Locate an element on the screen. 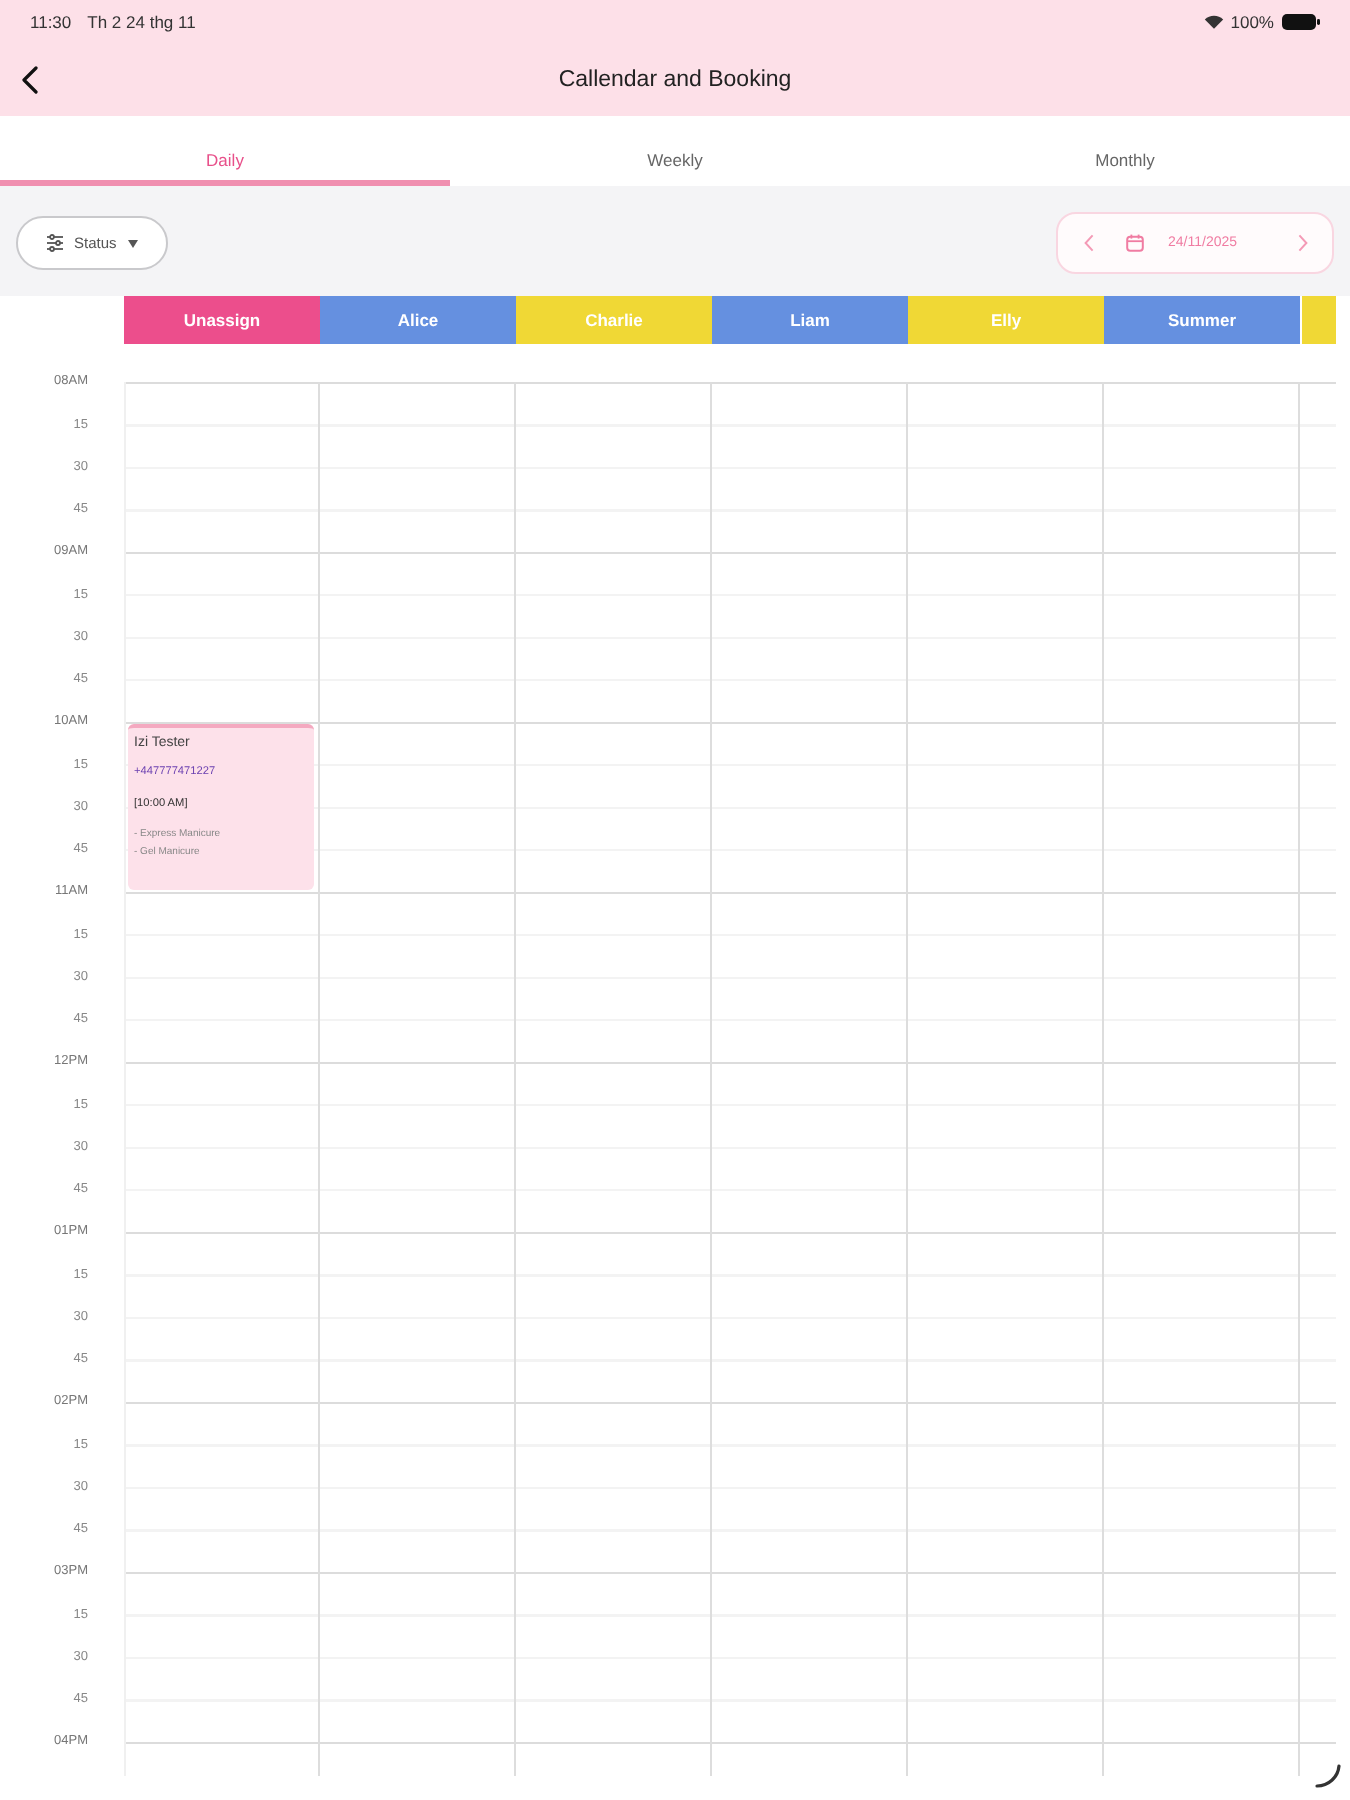  staff-column-header: Summer is located at coordinates (1202, 320).